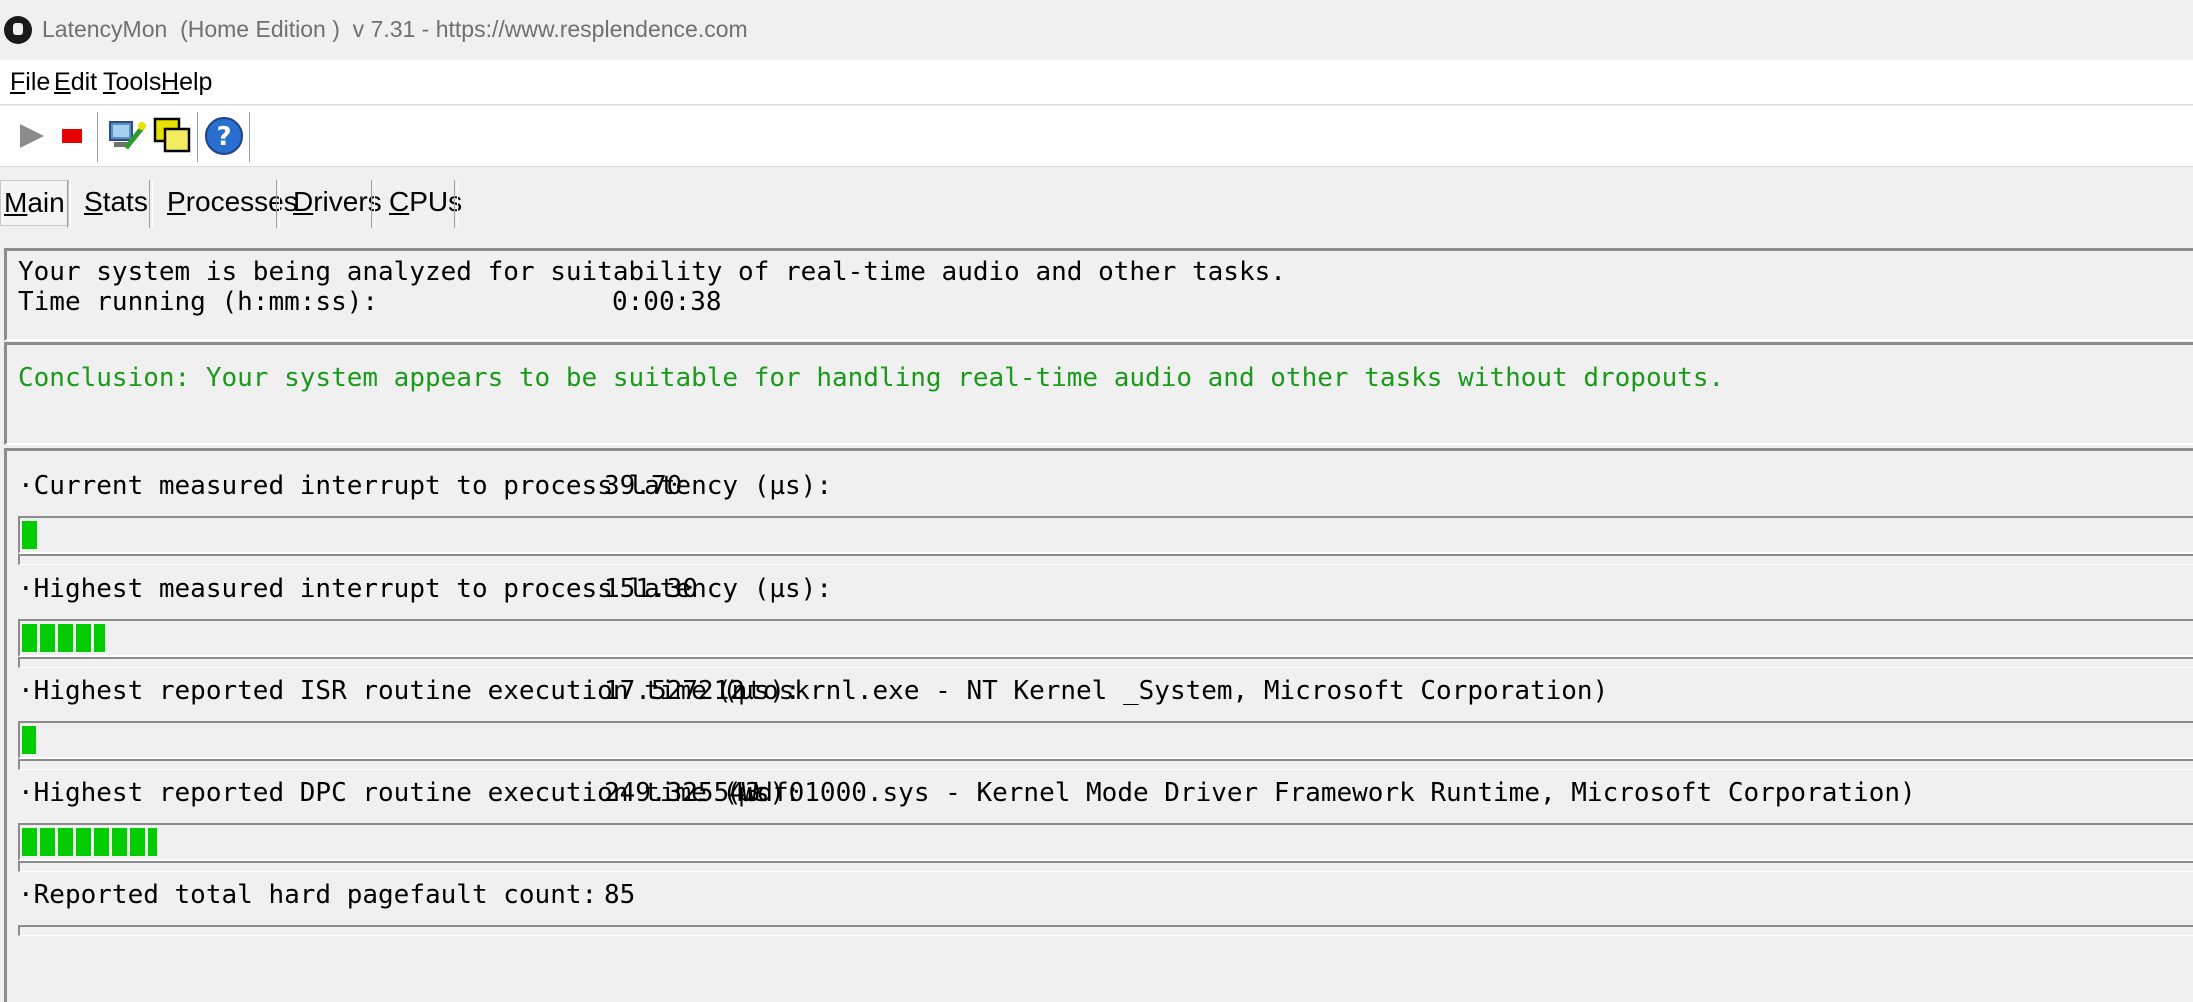 This screenshot has width=2193, height=1002. What do you see at coordinates (18, 30) in the screenshot?
I see `latencymon-app-icon` at bounding box center [18, 30].